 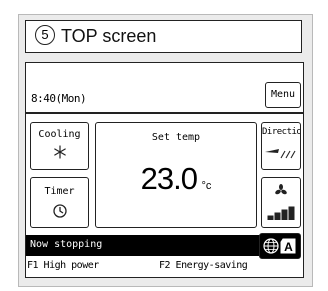 I want to click on clock-display: 8:40(Mon), so click(x=59, y=98).